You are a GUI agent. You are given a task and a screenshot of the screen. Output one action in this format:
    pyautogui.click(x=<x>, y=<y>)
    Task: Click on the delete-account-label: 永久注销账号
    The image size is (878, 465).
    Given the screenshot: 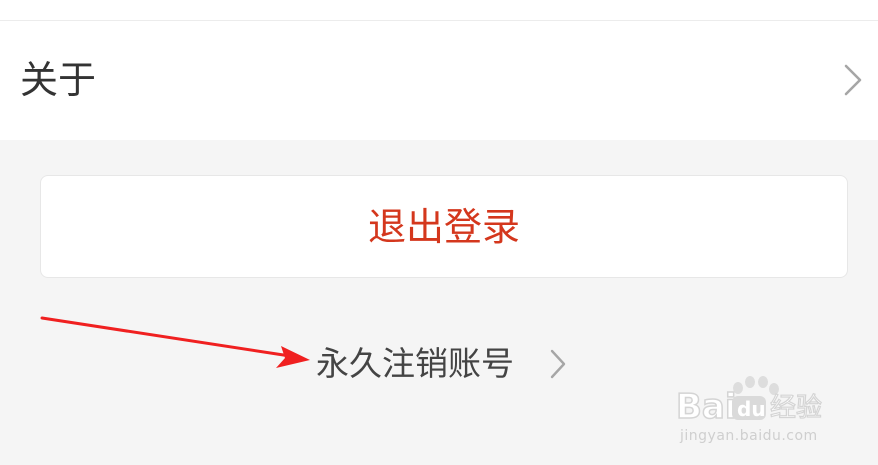 What is the action you would take?
    pyautogui.click(x=415, y=363)
    